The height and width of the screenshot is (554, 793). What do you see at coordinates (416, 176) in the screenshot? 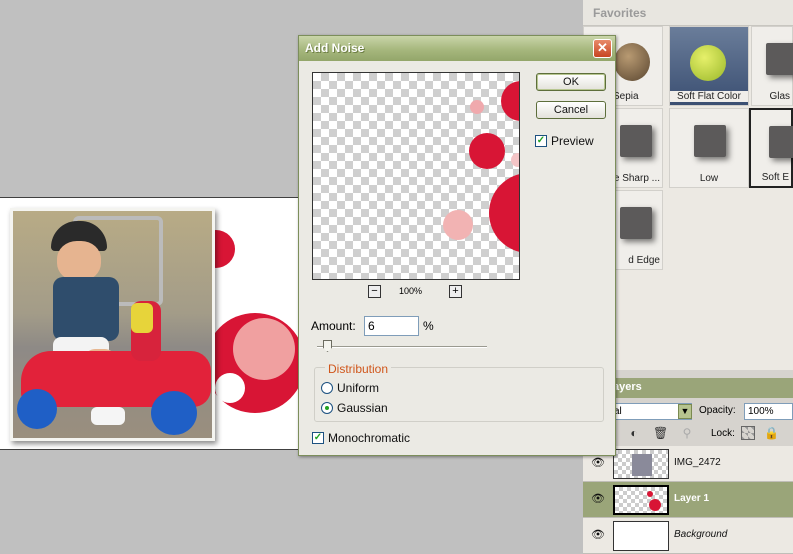
I see `preview-pane` at bounding box center [416, 176].